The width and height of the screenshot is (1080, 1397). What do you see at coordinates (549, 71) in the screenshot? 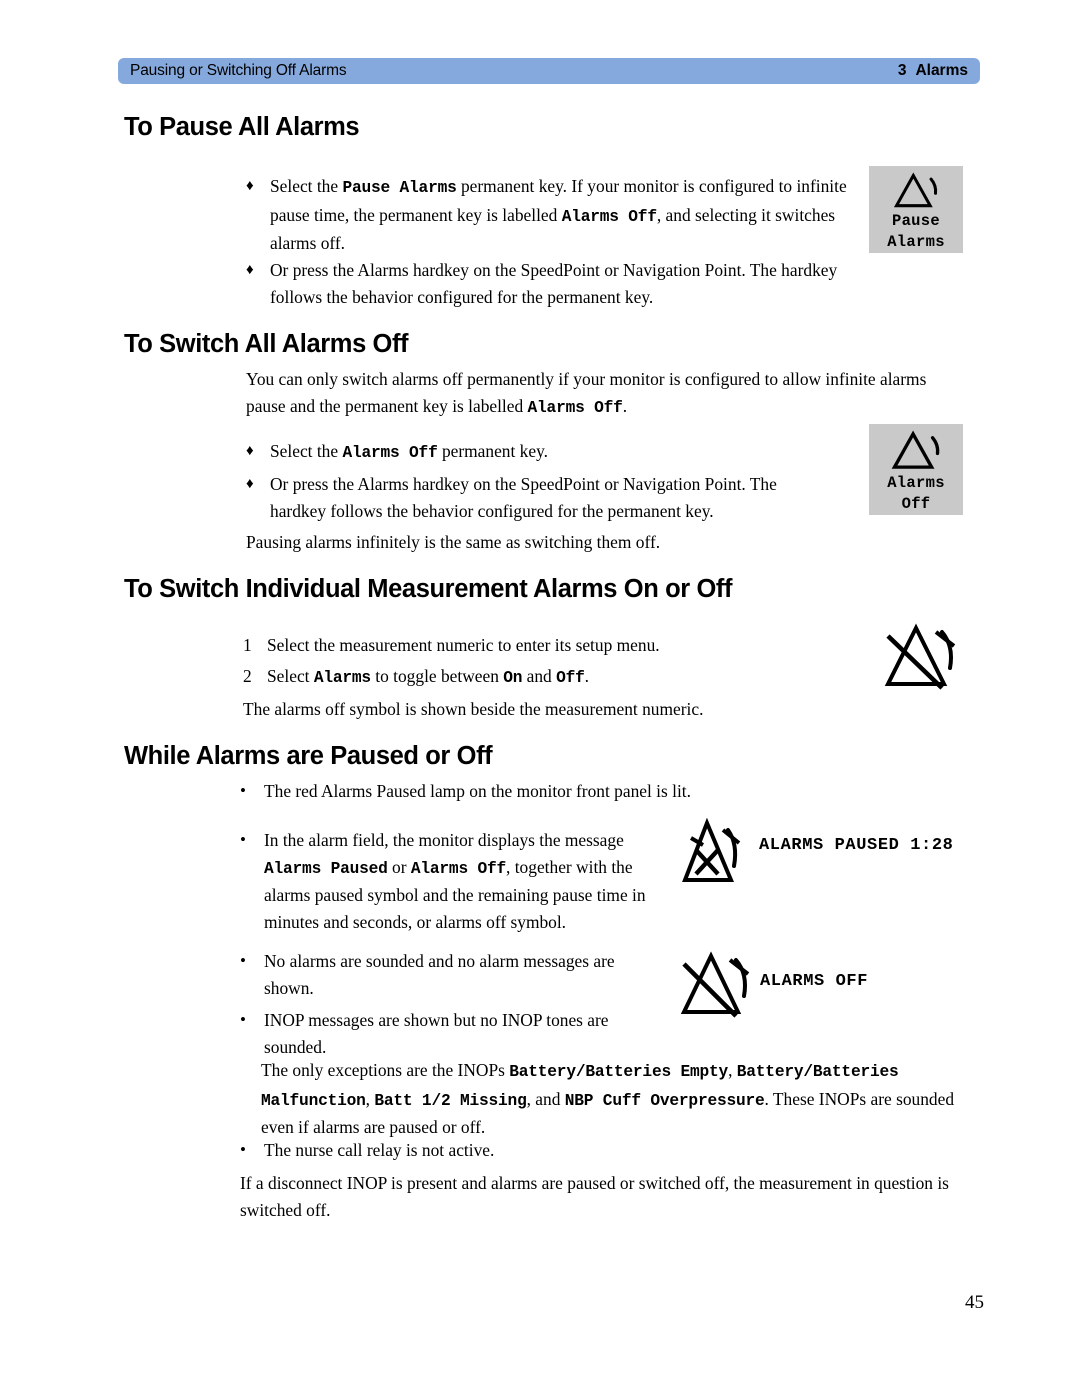
I see `running-header-bar: Pausing or Switching Off Alarms 3 Alarms` at bounding box center [549, 71].